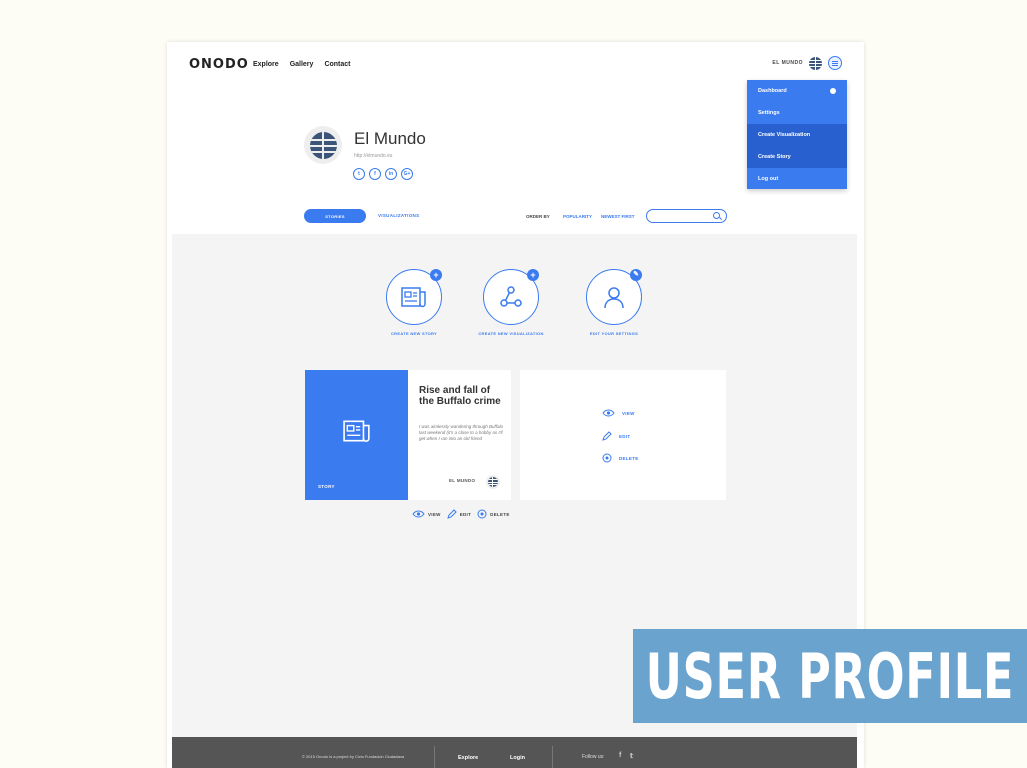 The height and width of the screenshot is (768, 1027). I want to click on twitter-icon: 𝕥, so click(631, 756).